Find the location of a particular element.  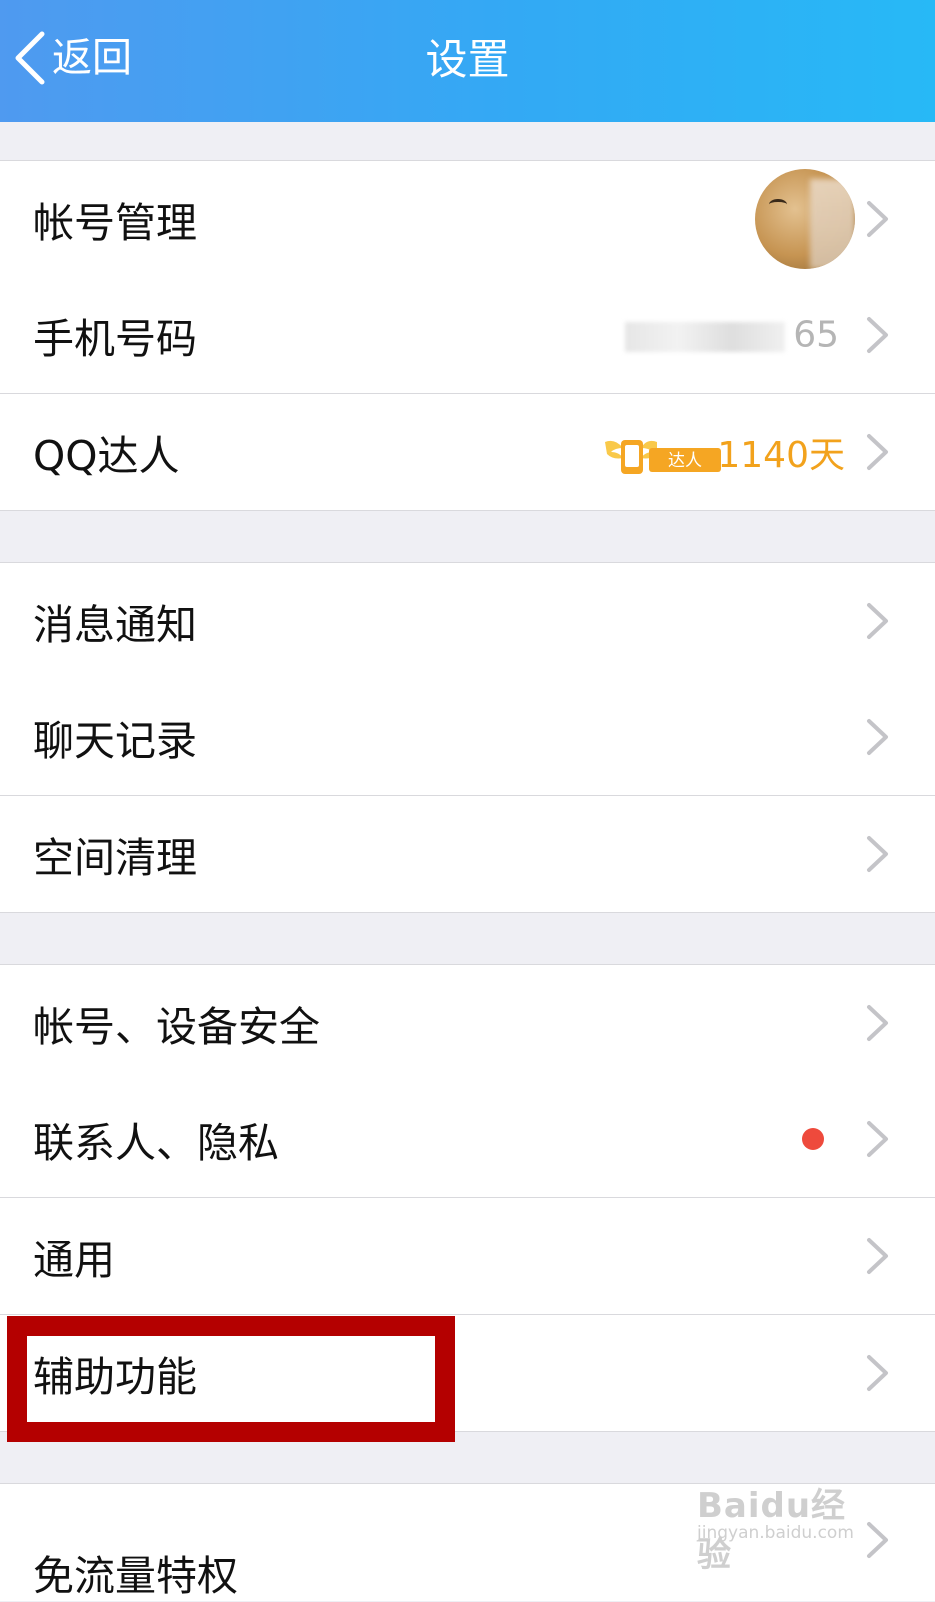

settings-row-account-device-security: 帐号、设备安全 is located at coordinates (467, 1023).